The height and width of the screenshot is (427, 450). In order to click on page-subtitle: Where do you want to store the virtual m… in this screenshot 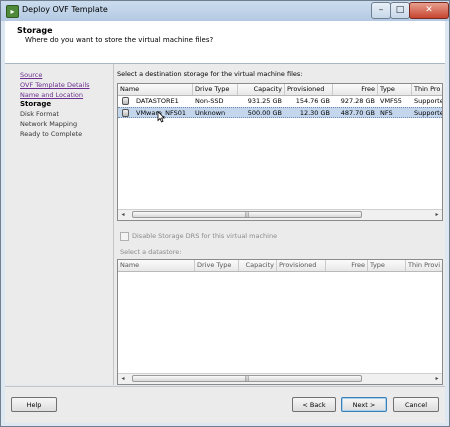, I will do `click(119, 40)`.